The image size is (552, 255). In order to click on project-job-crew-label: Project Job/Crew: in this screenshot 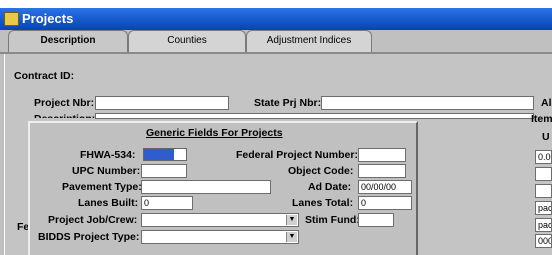, I will do `click(93, 220)`.